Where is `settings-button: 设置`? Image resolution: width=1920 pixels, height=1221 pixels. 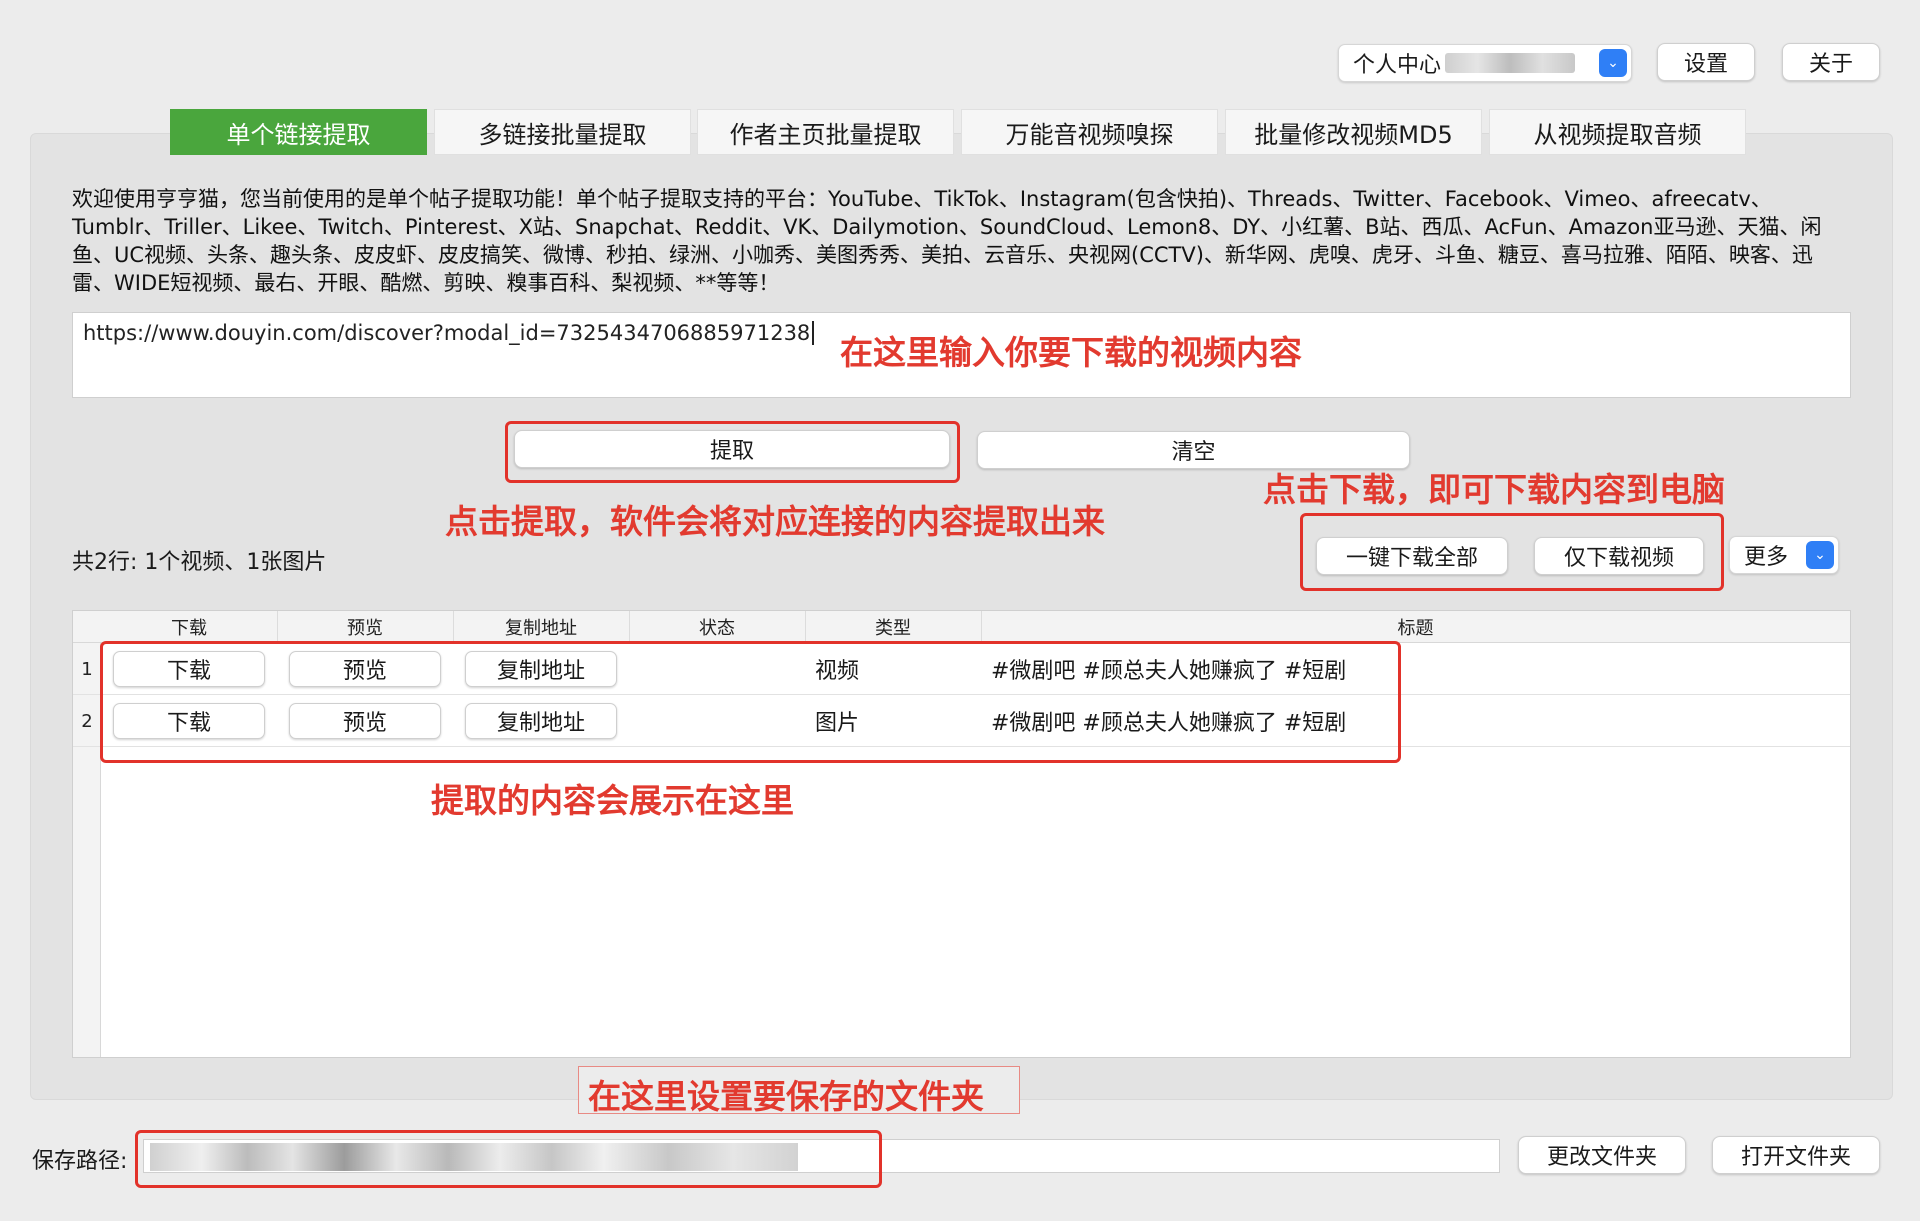 settings-button: 设置 is located at coordinates (1706, 62).